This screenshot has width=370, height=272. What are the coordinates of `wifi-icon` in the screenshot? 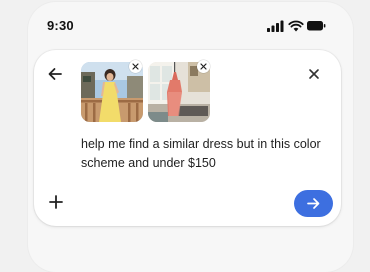 It's located at (296, 26).